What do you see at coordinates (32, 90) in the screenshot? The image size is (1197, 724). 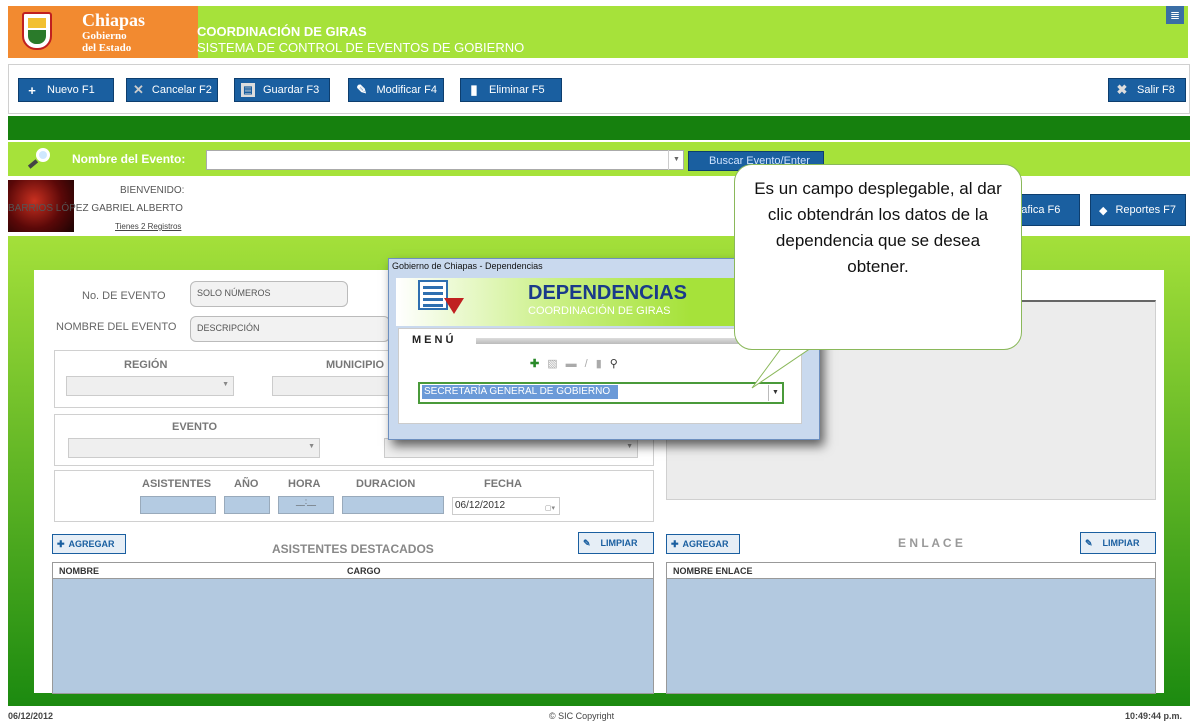 I see `plus-icon: +` at bounding box center [32, 90].